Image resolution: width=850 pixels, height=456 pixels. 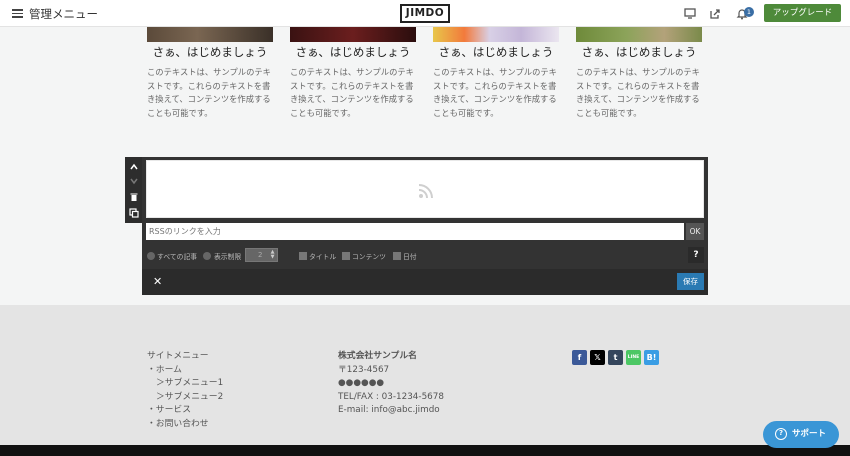 What do you see at coordinates (696, 255) in the screenshot?
I see `help-button: ?` at bounding box center [696, 255].